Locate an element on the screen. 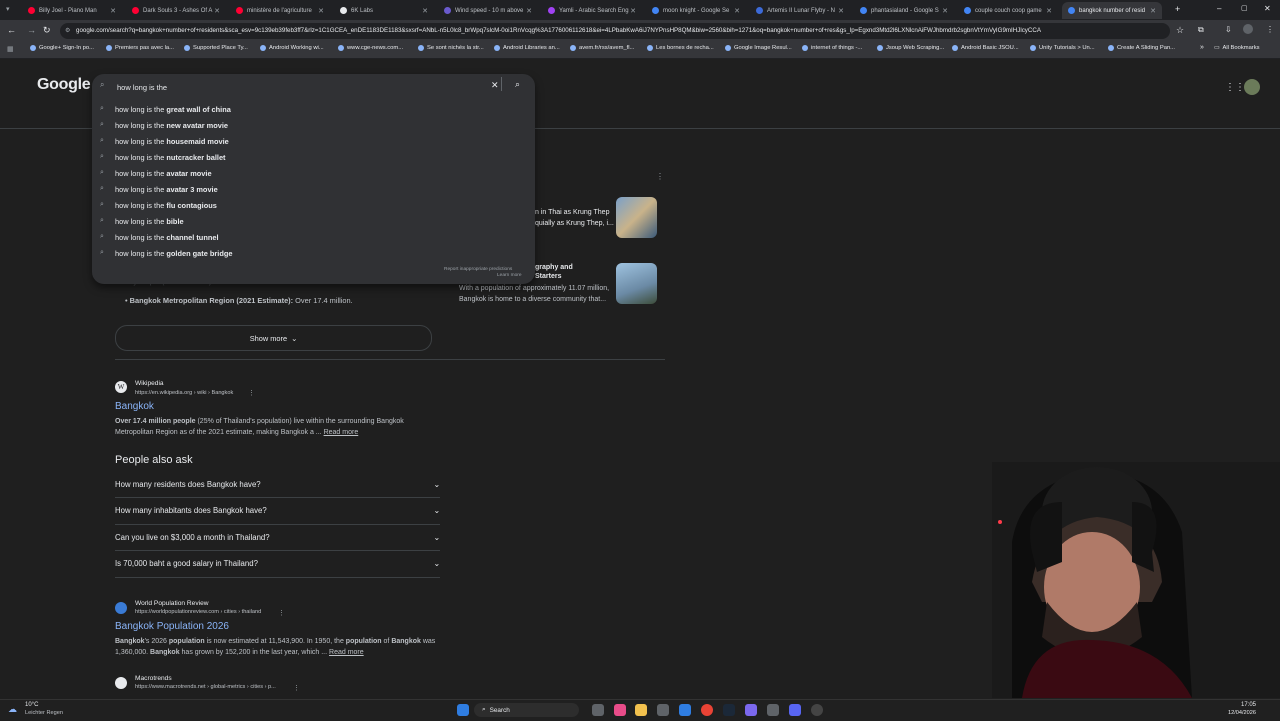 The width and height of the screenshot is (1280, 721). wiki-read-more-link: Read more is located at coordinates (341, 432).